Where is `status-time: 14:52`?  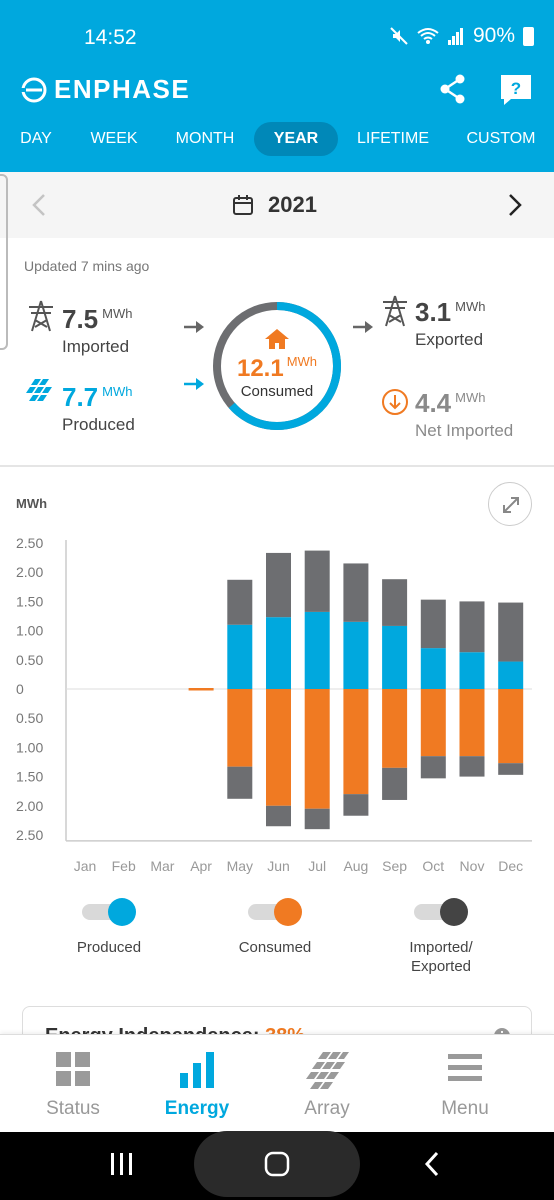 status-time: 14:52 is located at coordinates (110, 37).